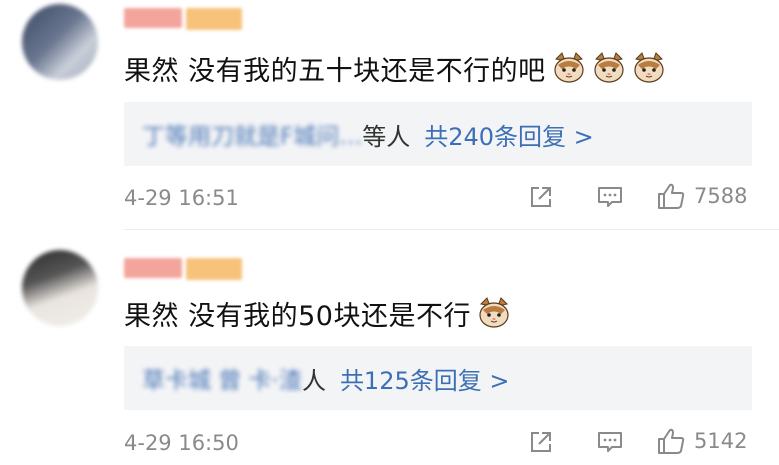 The width and height of the screenshot is (779, 465). I want to click on like-button: 7588, so click(701, 196).